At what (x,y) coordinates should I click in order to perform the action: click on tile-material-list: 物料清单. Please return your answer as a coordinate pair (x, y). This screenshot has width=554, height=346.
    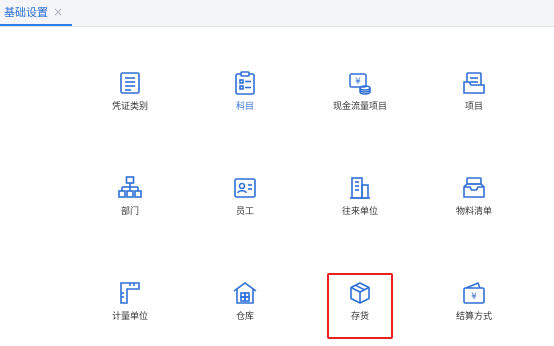
    Looking at the image, I should click on (474, 205).